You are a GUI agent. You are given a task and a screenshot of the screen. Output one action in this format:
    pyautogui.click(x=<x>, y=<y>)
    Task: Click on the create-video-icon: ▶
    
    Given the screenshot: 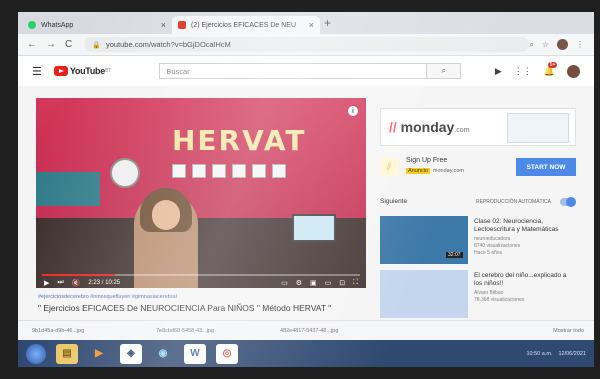 What is the action you would take?
    pyautogui.click(x=498, y=71)
    